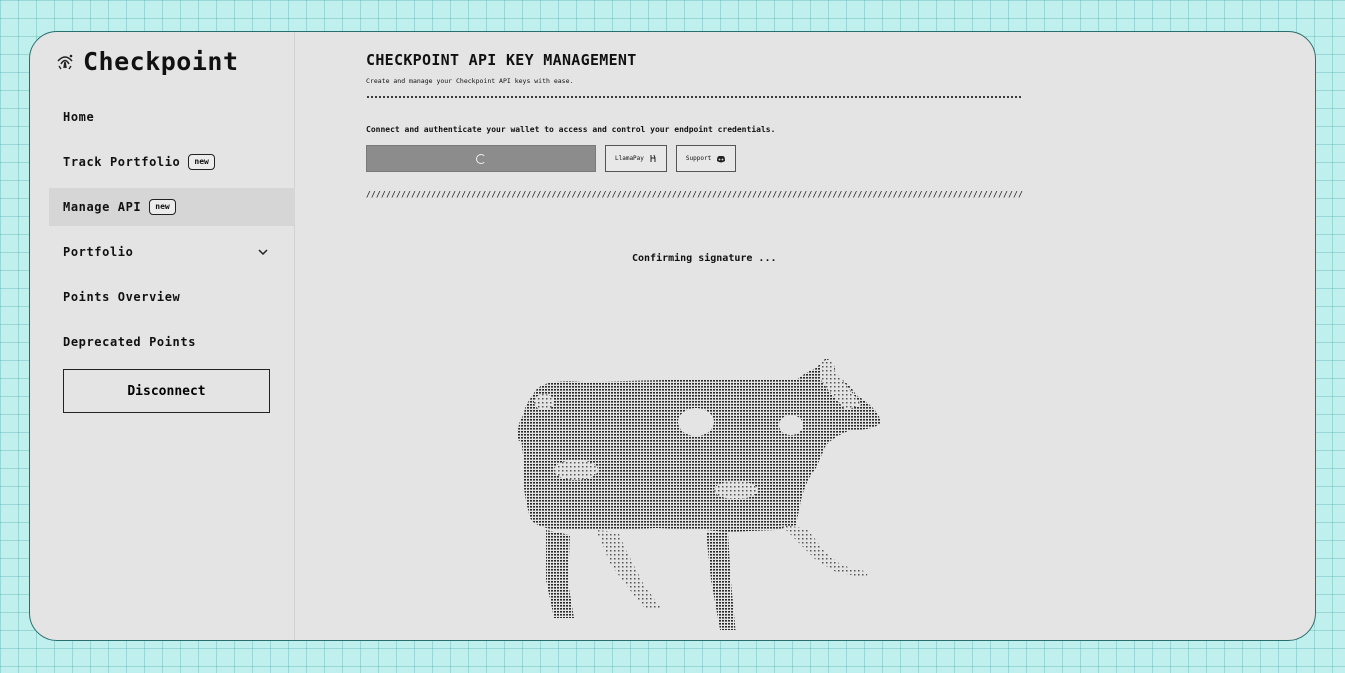 This screenshot has height=673, width=1345. Describe the element at coordinates (122, 162) in the screenshot. I see `sidebar-item-label: Track Portfolio` at that location.